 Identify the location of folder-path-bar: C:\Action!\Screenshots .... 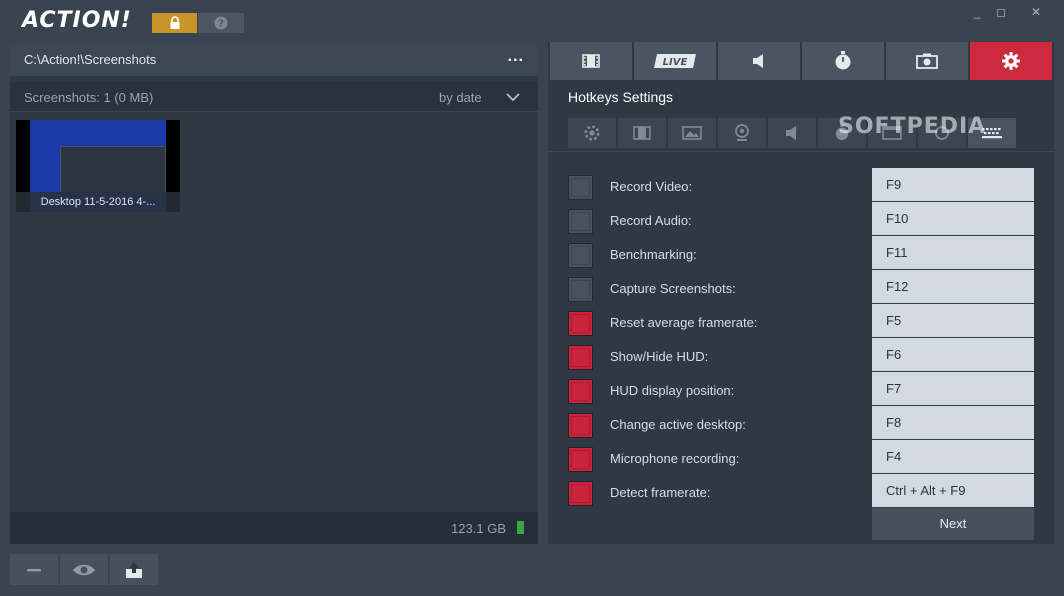
(274, 60).